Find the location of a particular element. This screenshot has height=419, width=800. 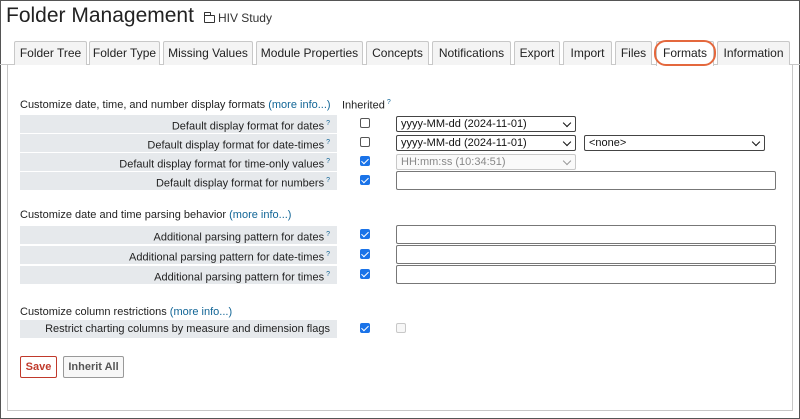

title-row: Folder Management HIV Study is located at coordinates (139, 18).